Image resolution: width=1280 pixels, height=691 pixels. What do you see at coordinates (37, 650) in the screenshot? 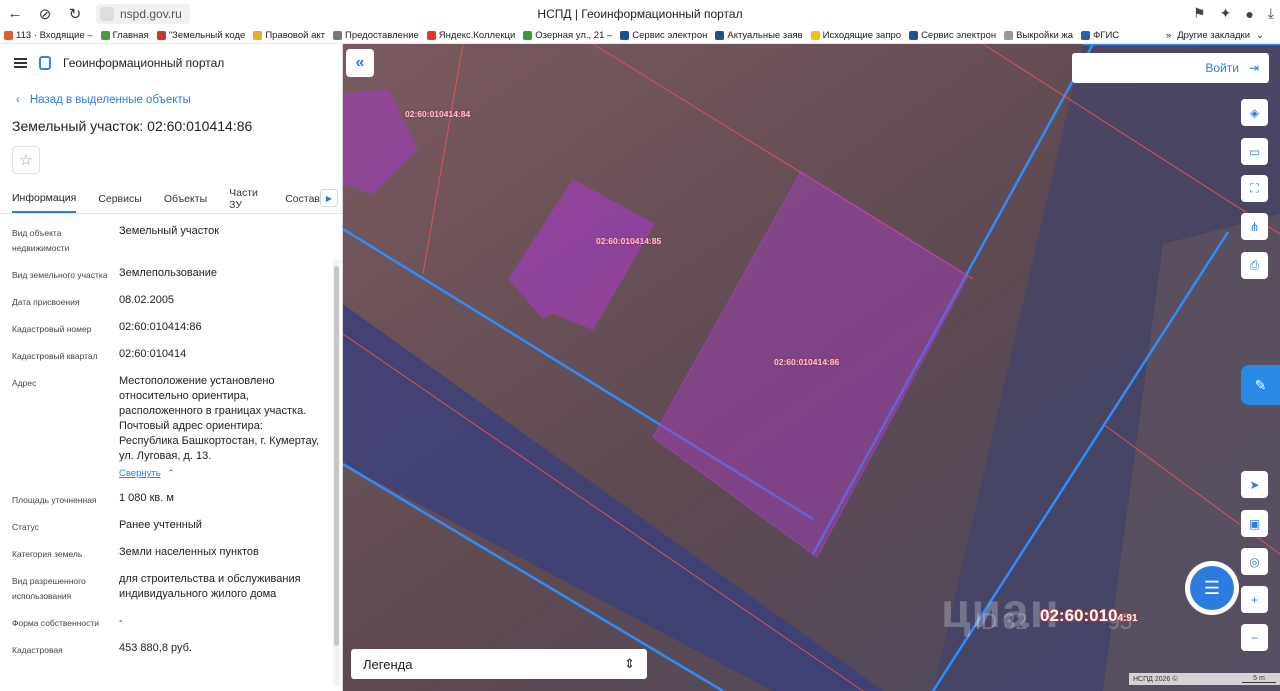
I see `property-label: Кадастровая` at bounding box center [37, 650].